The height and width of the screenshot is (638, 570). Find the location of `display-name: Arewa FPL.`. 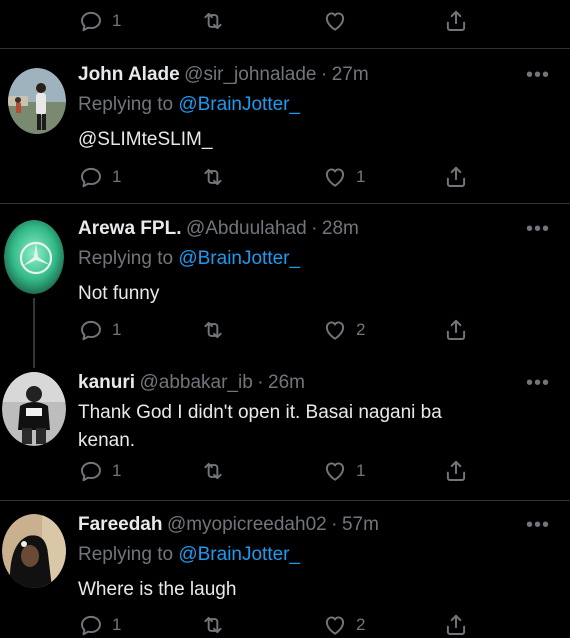

display-name: Arewa FPL. is located at coordinates (129, 228).